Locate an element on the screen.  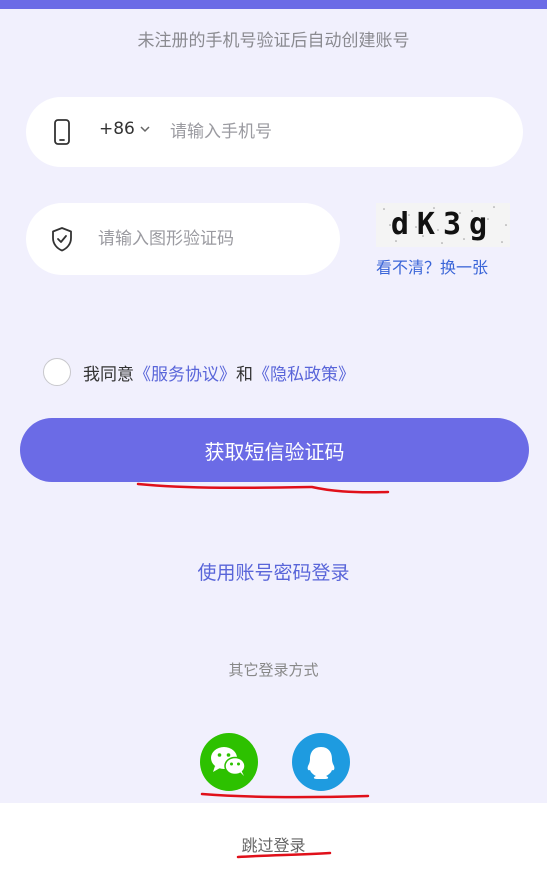
other-login-label: 其它登录方式 is located at coordinates (273, 670).